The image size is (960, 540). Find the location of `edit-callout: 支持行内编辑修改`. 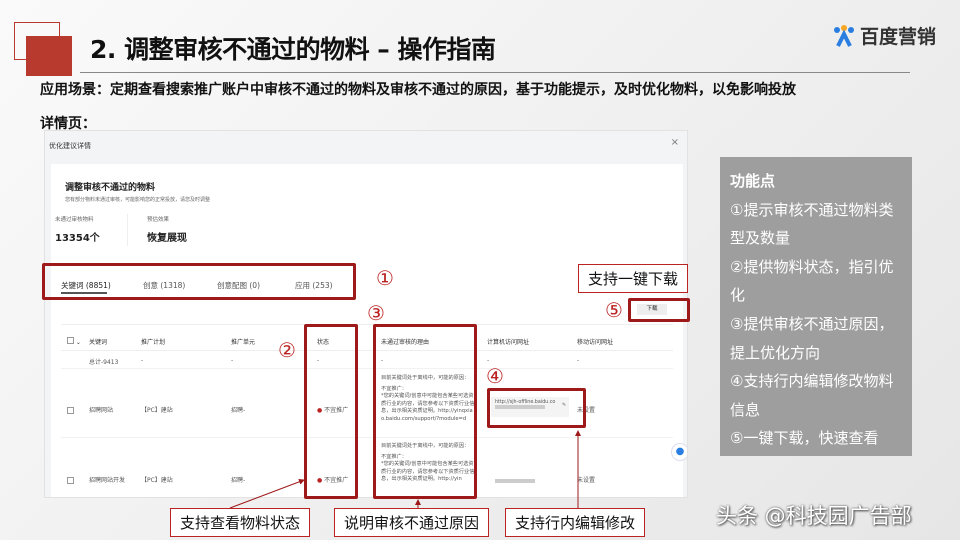

edit-callout: 支持行内编辑修改 is located at coordinates (575, 522).